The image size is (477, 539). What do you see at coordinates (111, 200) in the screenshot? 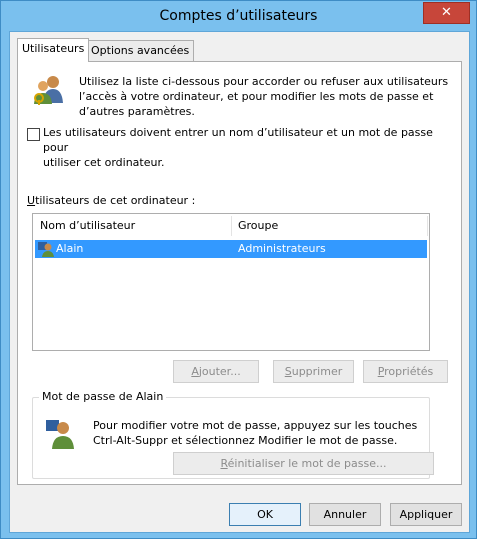
I see `users-section-label: Utilisateurs de cet ordinateur :` at bounding box center [111, 200].